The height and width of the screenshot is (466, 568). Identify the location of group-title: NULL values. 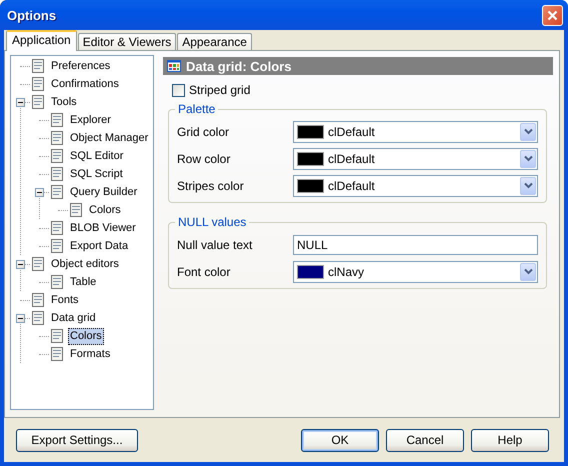
(212, 222).